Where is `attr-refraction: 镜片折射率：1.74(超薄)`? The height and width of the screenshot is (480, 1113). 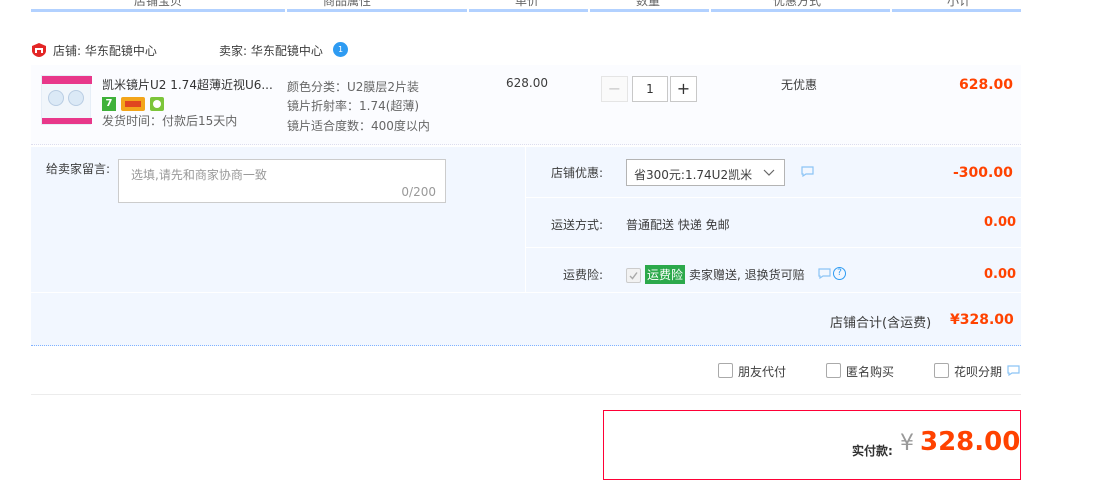 attr-refraction: 镜片折射率：1.74(超薄) is located at coordinates (353, 106).